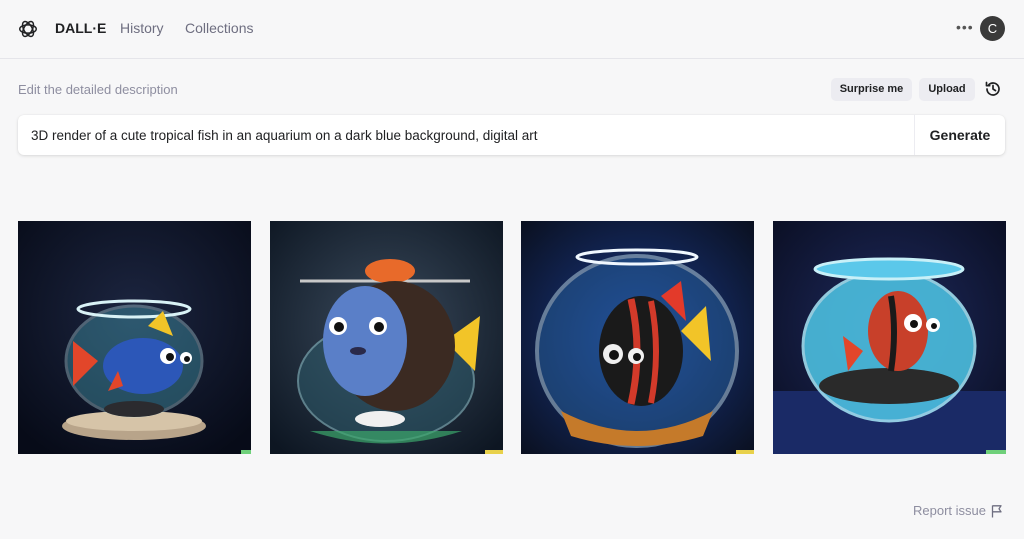 The width and height of the screenshot is (1024, 539). Describe the element at coordinates (458, 135) in the screenshot. I see `prompt-input` at that location.